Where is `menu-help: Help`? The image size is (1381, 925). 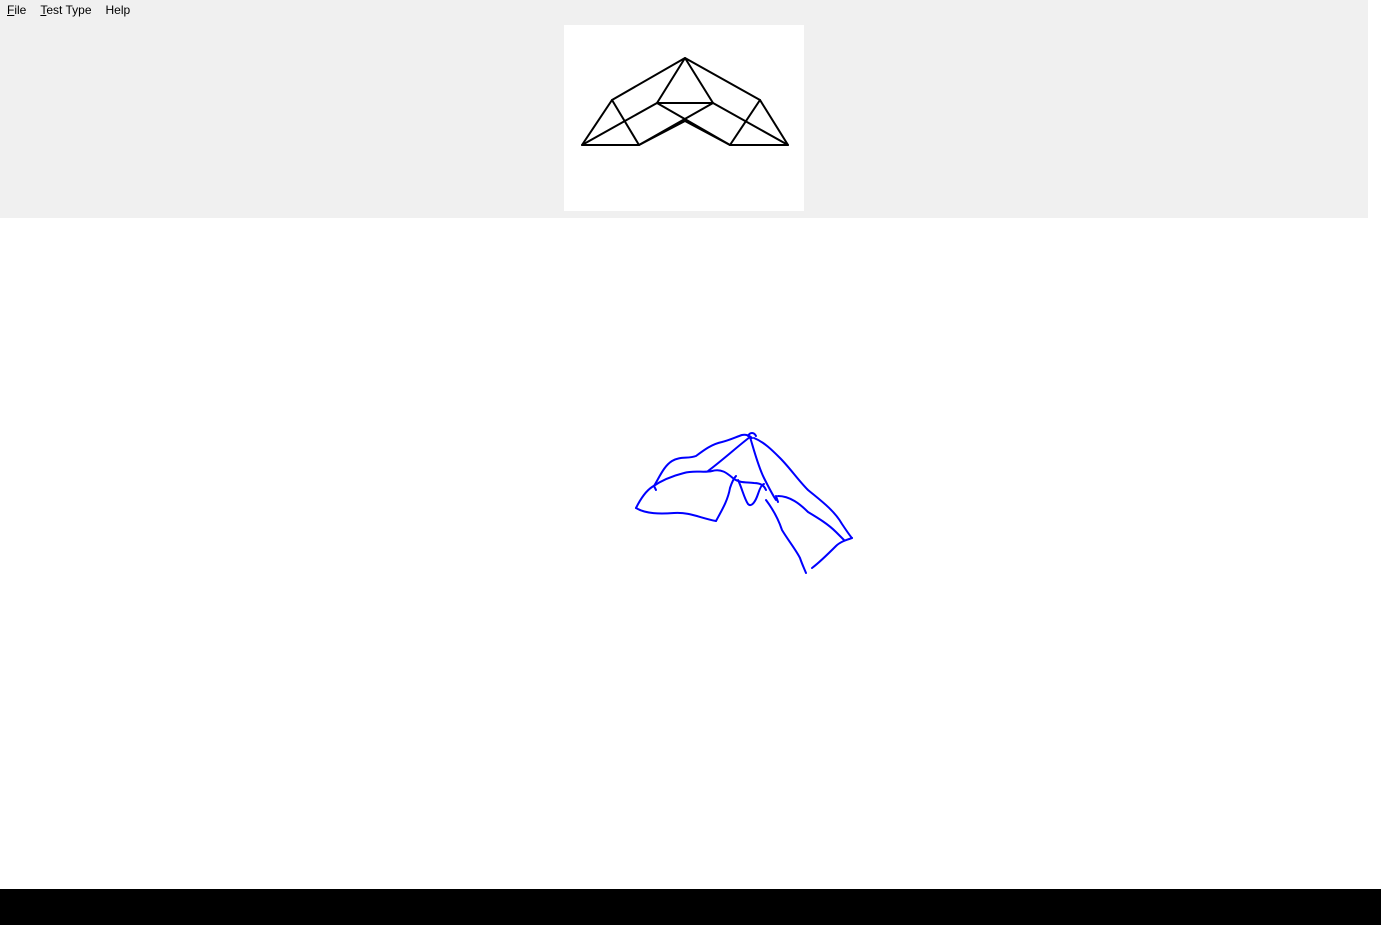 menu-help: Help is located at coordinates (118, 10).